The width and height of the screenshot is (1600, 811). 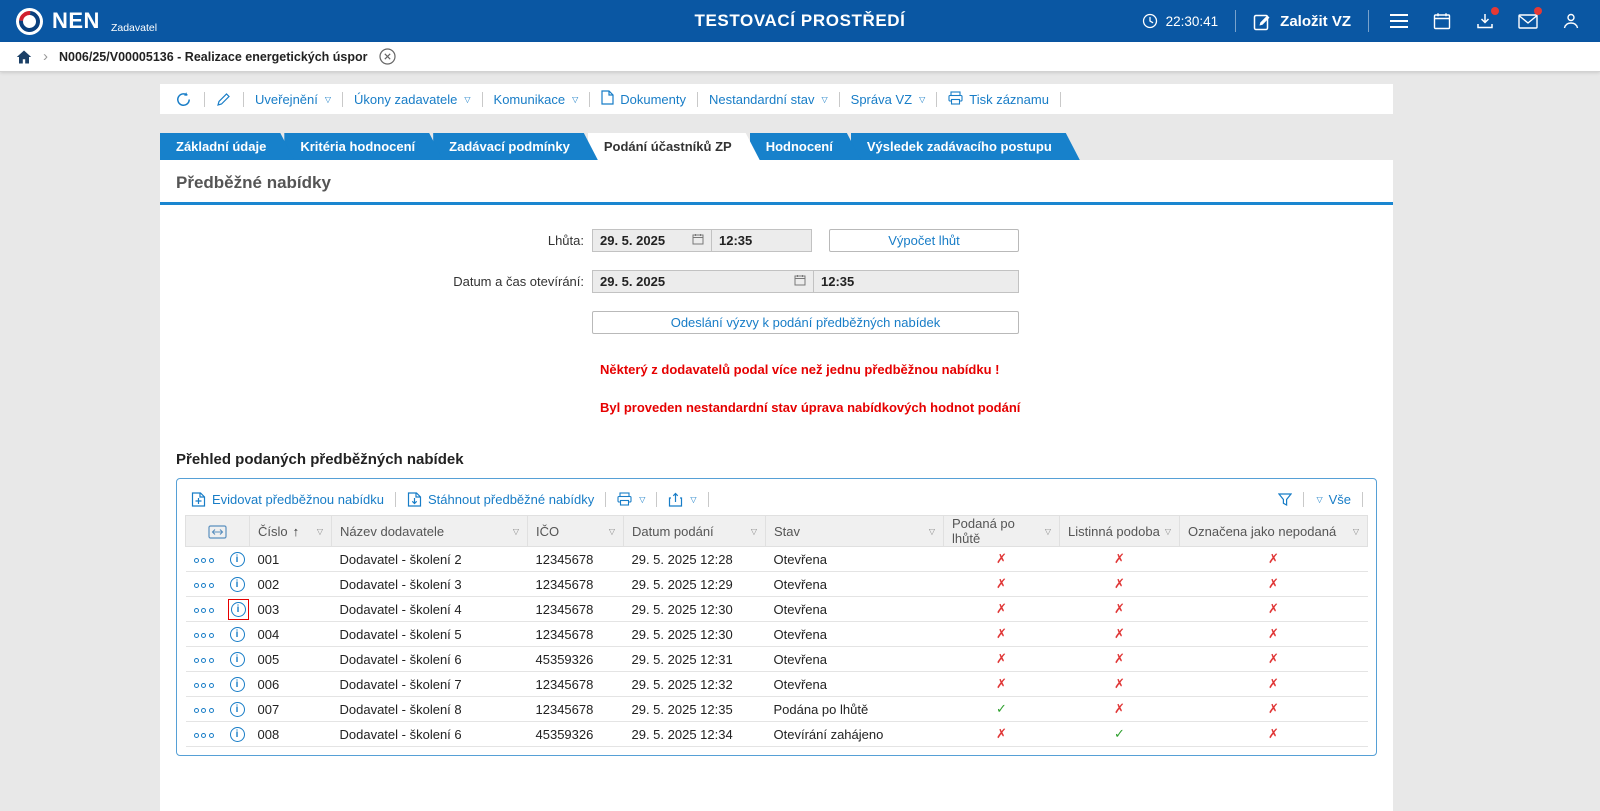 What do you see at coordinates (1285, 499) in the screenshot?
I see `filter-button` at bounding box center [1285, 499].